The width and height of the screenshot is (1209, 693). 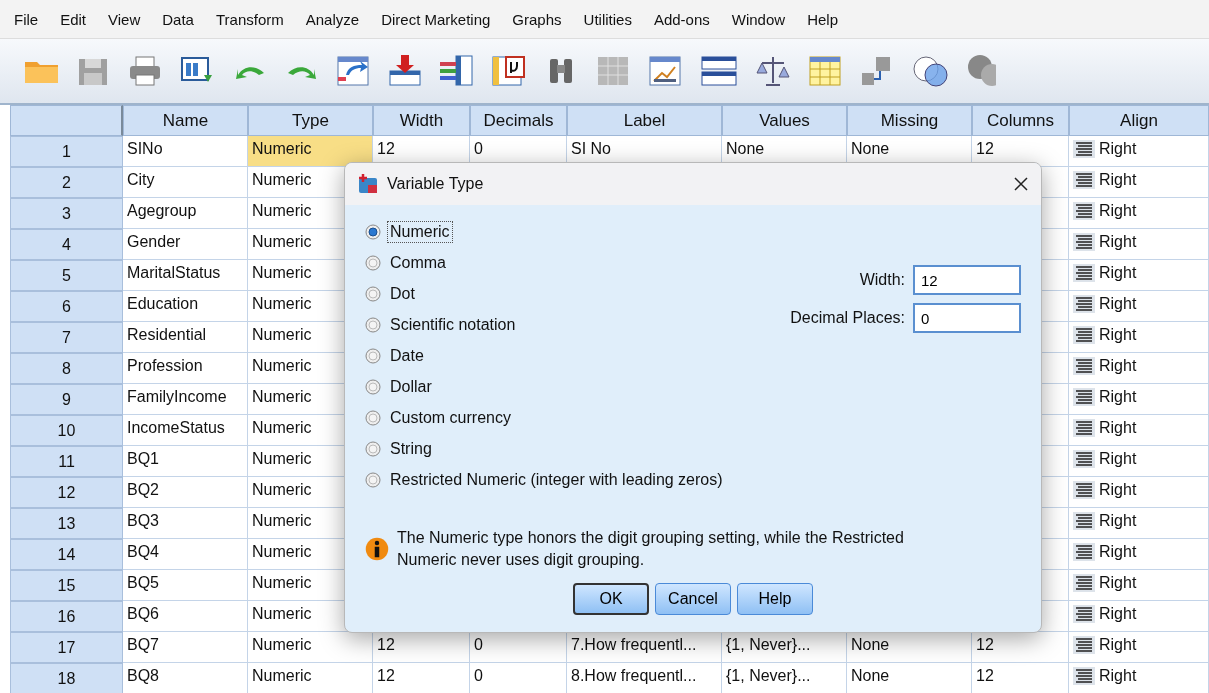 I want to click on menu-item: Edit, so click(x=74, y=19).